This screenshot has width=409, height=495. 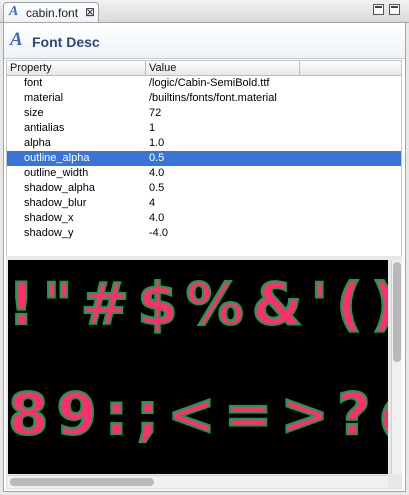 What do you see at coordinates (204, 11) in the screenshot?
I see `editor-tab-bar: A cabin.font ⊠` at bounding box center [204, 11].